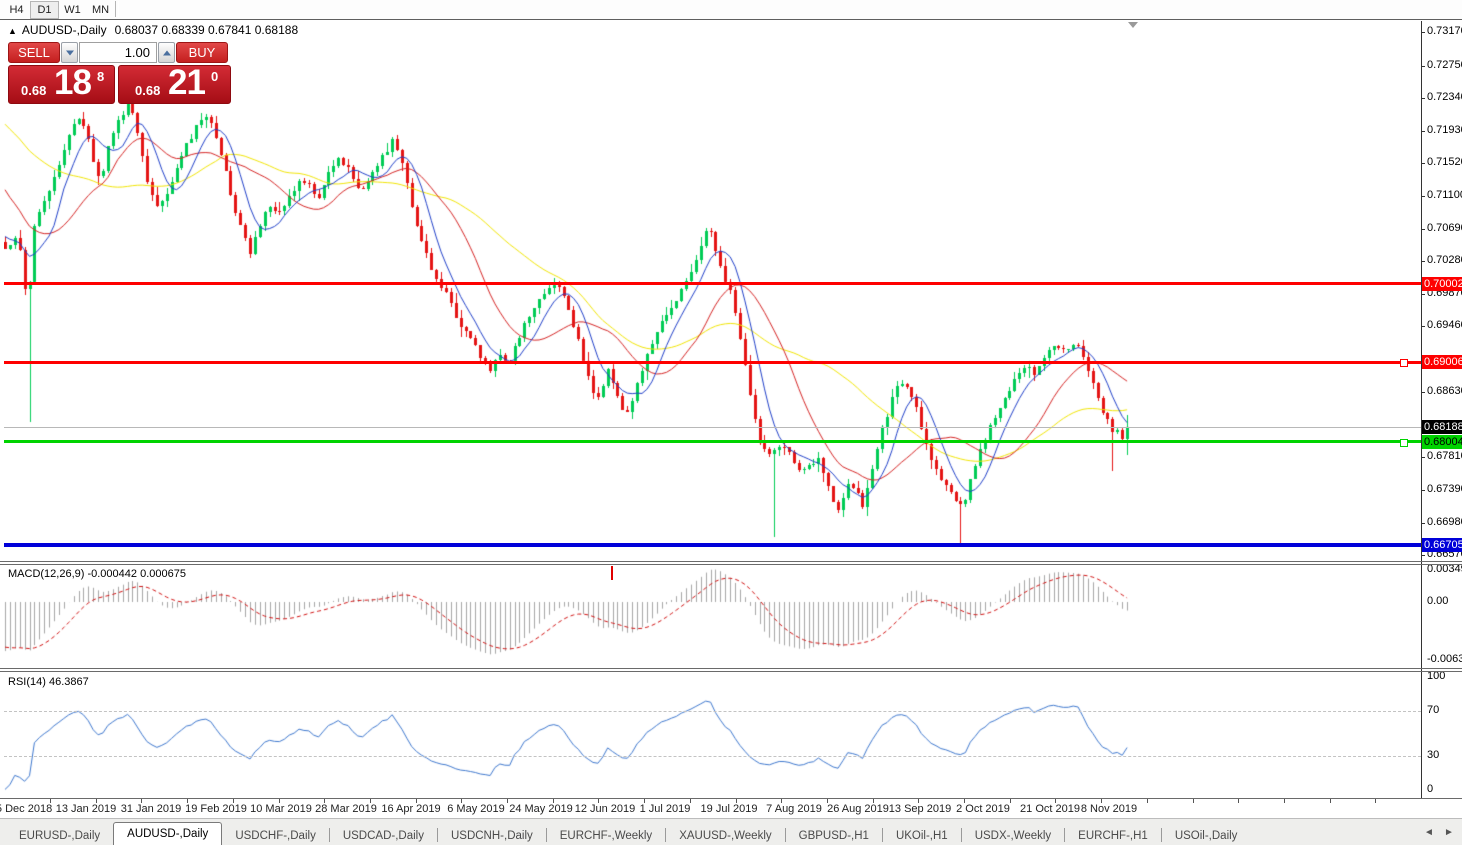 The height and width of the screenshot is (845, 1462). I want to click on tab-eurchf-h1: EURCHF-,H1, so click(1113, 835).